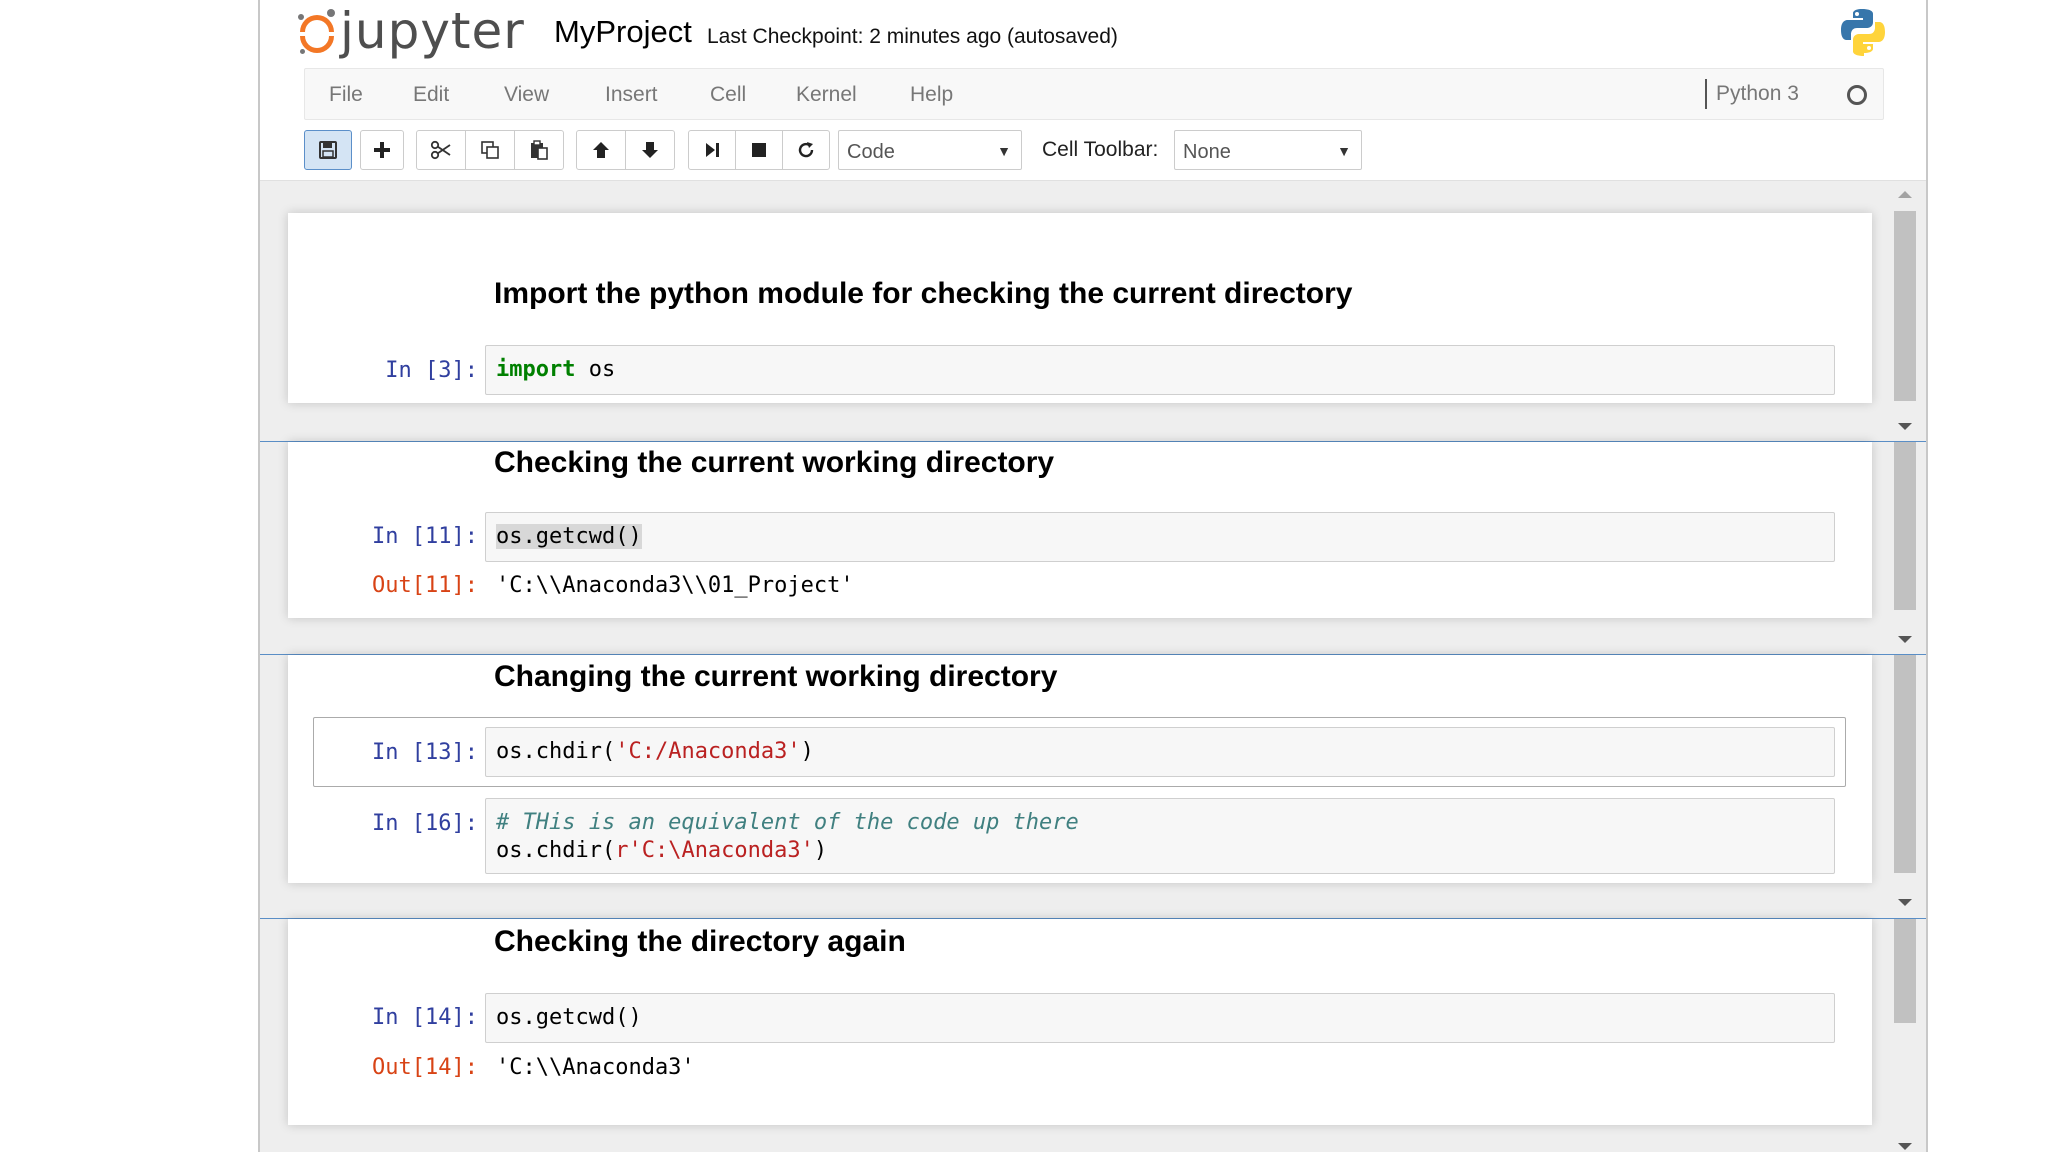 Image resolution: width=2048 pixels, height=1152 pixels. What do you see at coordinates (425, 536) in the screenshot?
I see `input-prompt: In [11]:` at bounding box center [425, 536].